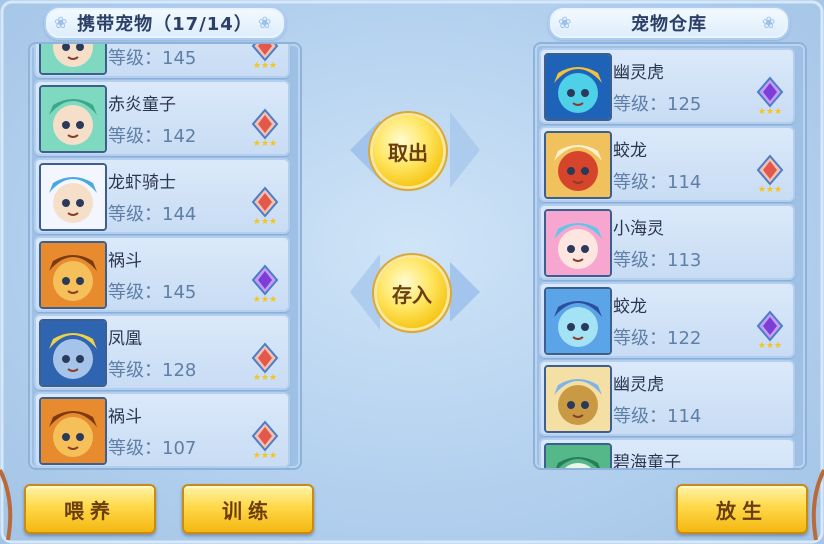  Describe the element at coordinates (684, 104) in the screenshot. I see `level-value: 125` at that location.